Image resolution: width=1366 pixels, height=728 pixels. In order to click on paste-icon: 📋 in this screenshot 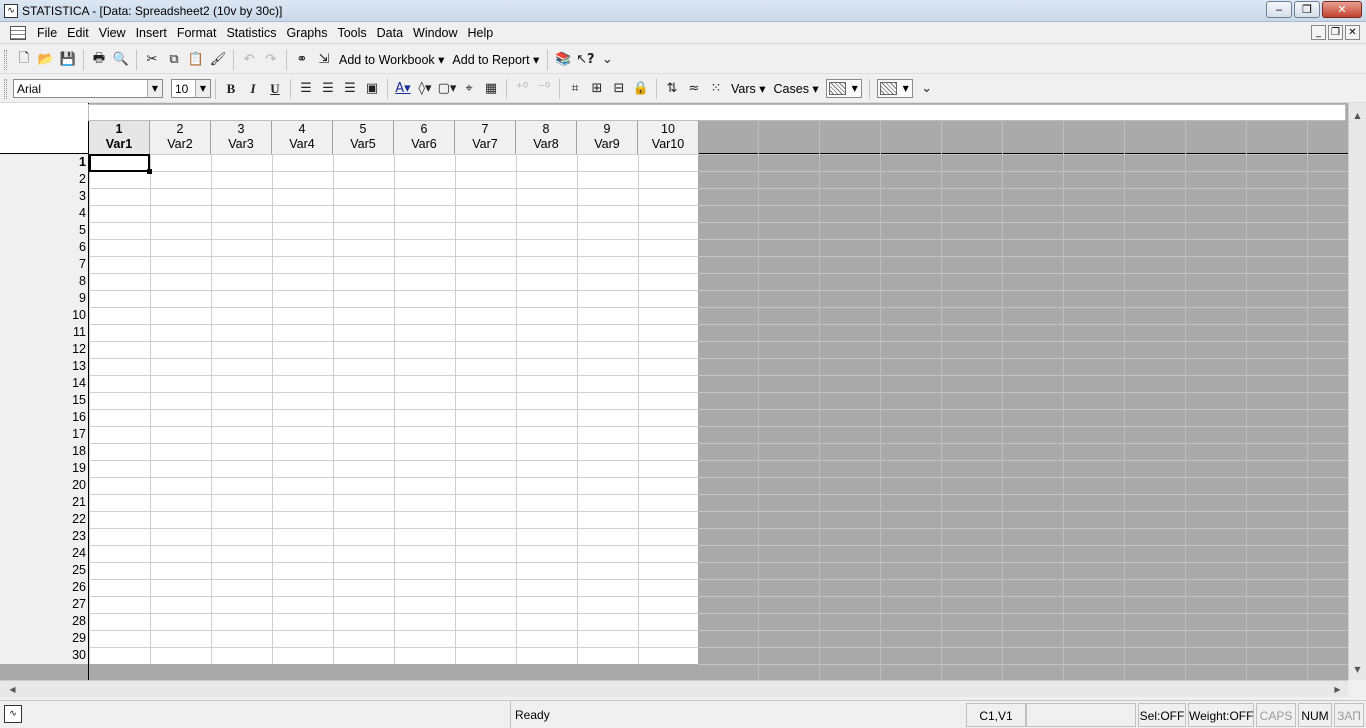, I will do `click(196, 60)`.